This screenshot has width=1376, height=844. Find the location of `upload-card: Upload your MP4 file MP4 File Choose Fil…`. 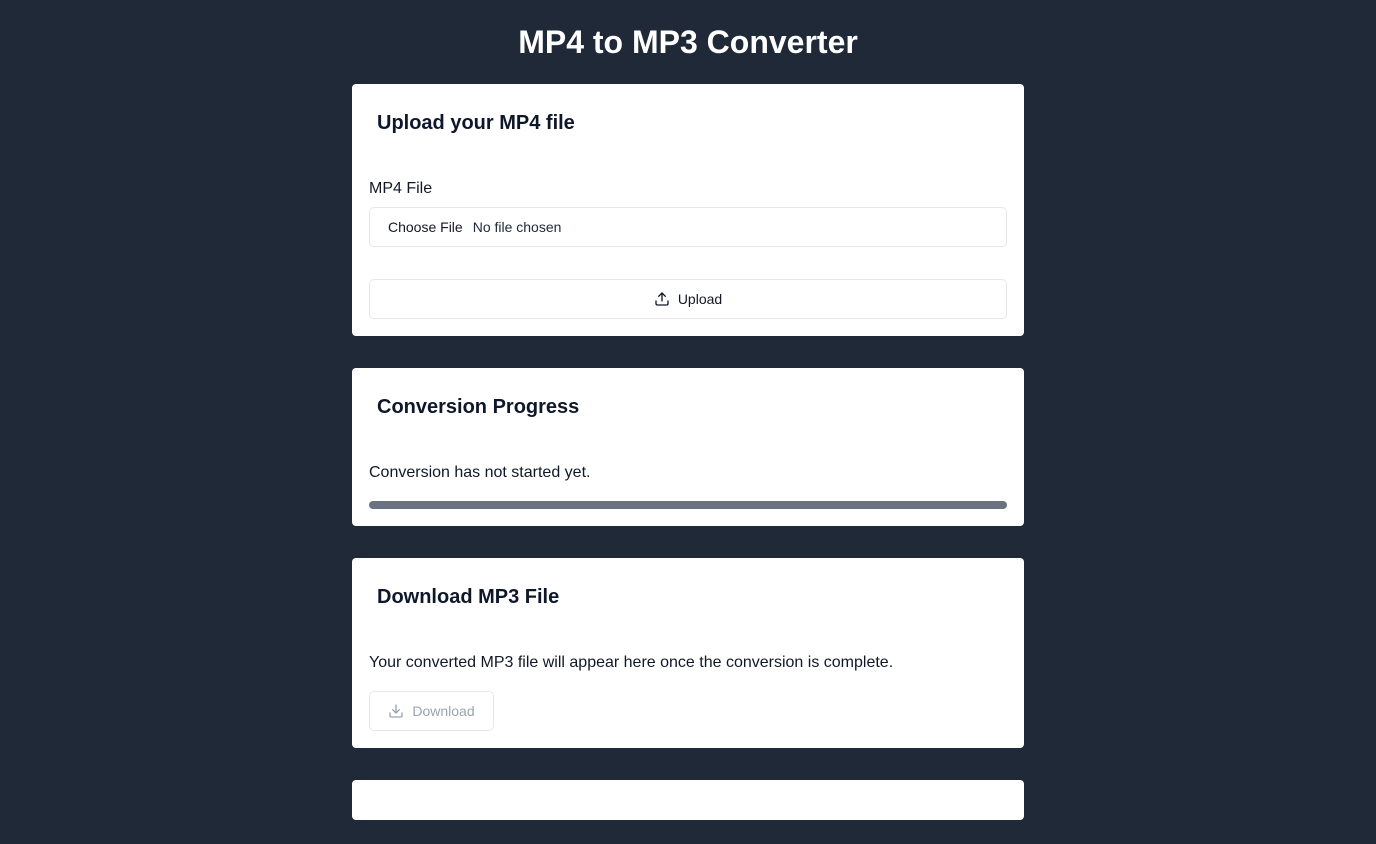

upload-card: Upload your MP4 file MP4 File Choose Fil… is located at coordinates (688, 210).